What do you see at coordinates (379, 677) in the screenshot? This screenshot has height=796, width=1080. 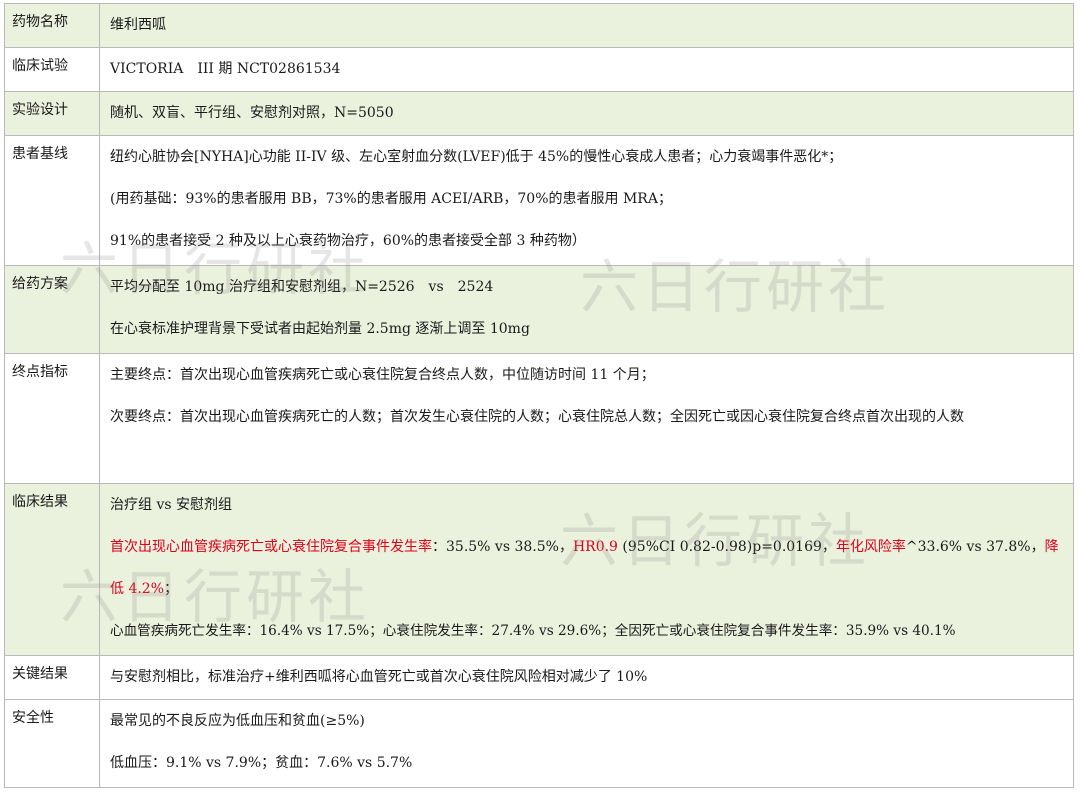 I see `key-result-text: 与安慰剂相比，标准治疗+维利西呱将心血管死亡或首次心衰住院风险相对减少了 10%` at bounding box center [379, 677].